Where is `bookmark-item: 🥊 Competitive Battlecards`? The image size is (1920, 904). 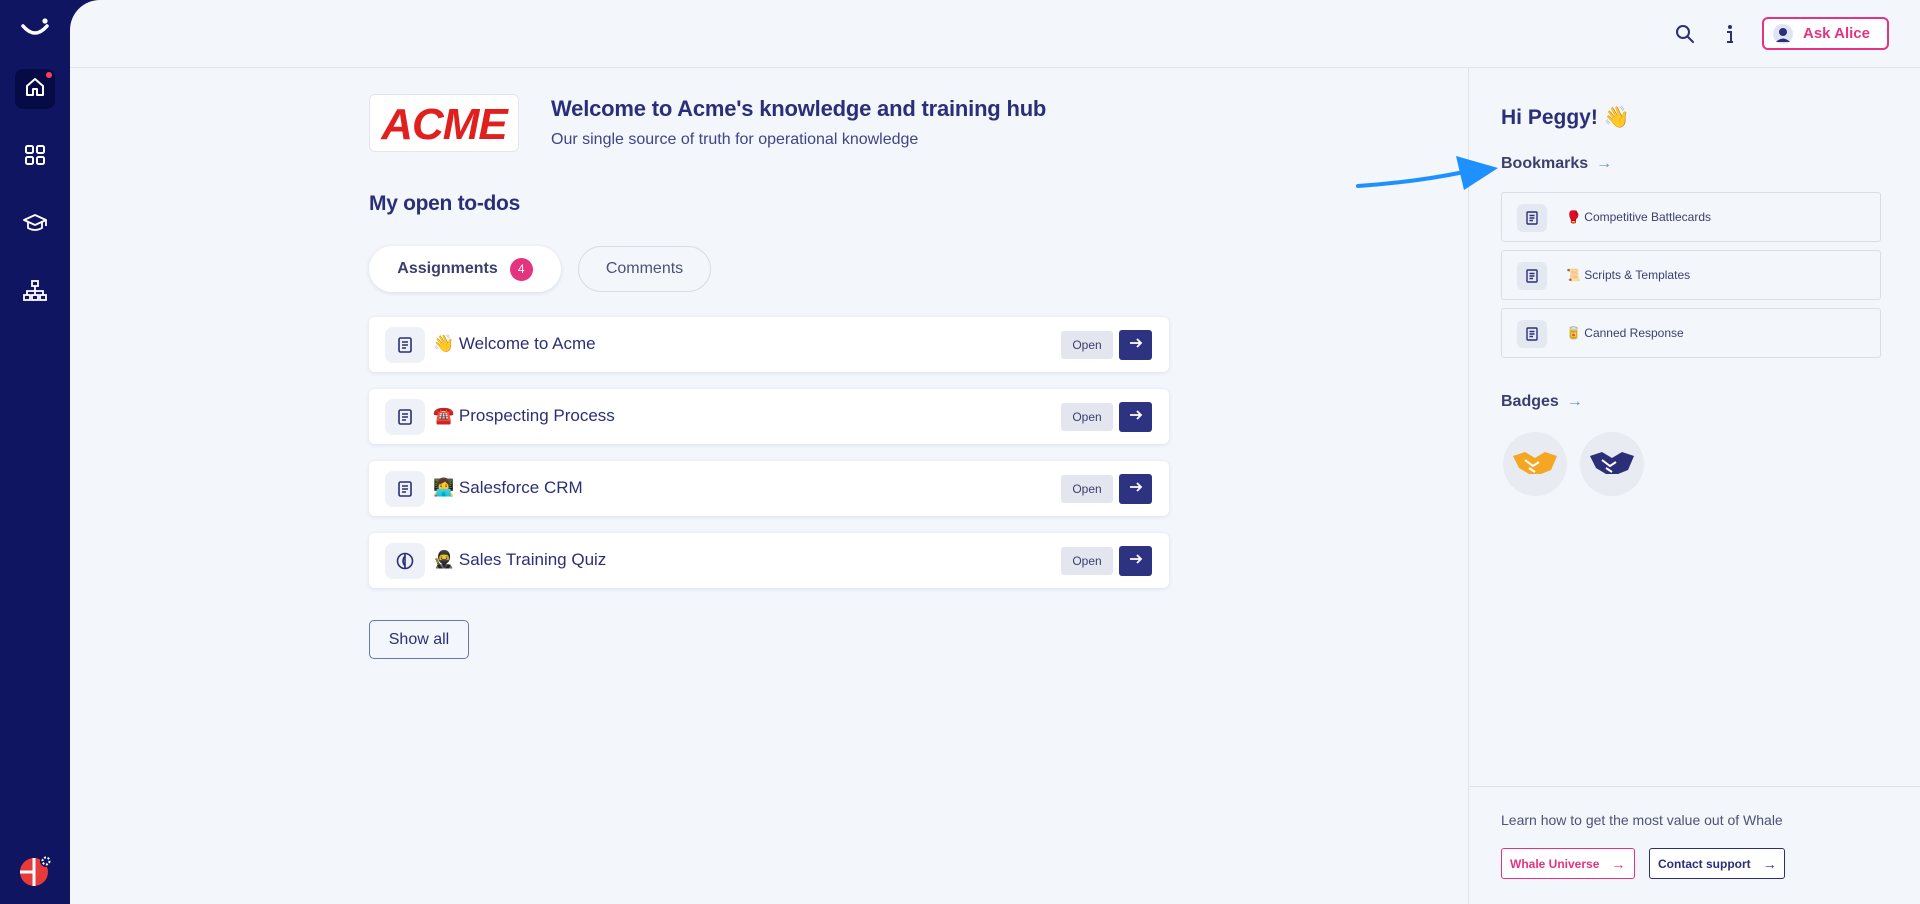 bookmark-item: 🥊 Competitive Battlecards is located at coordinates (1691, 217).